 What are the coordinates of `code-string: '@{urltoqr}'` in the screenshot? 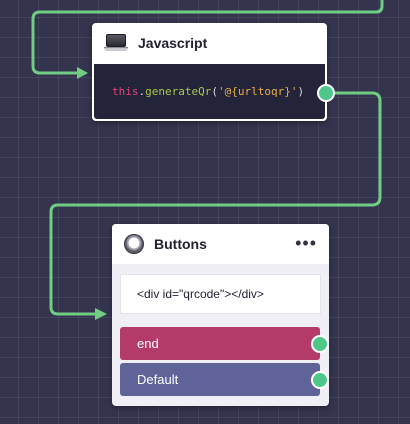 It's located at (257, 91).